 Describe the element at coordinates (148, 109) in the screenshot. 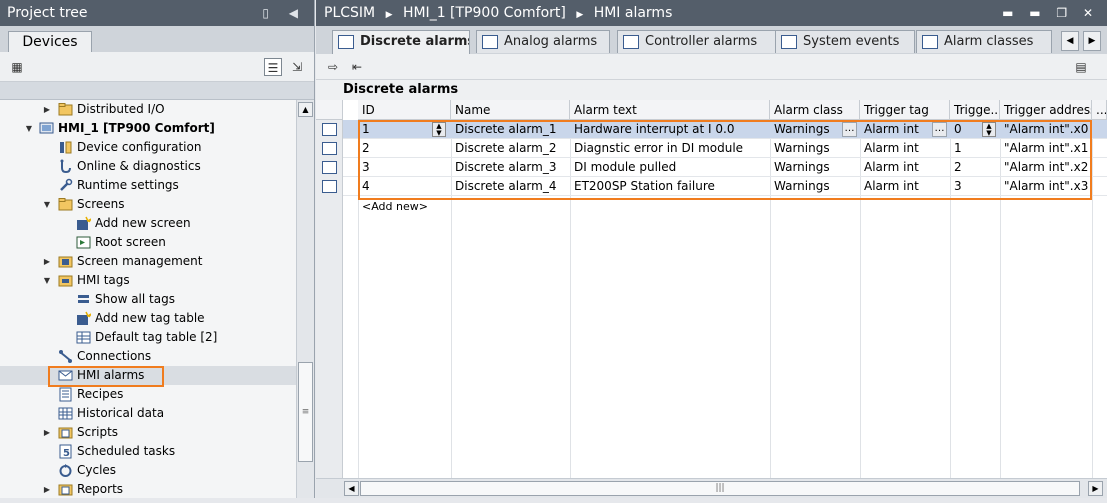

I see `tree-item-distributed-io: ▶ Distributed I/O` at that location.